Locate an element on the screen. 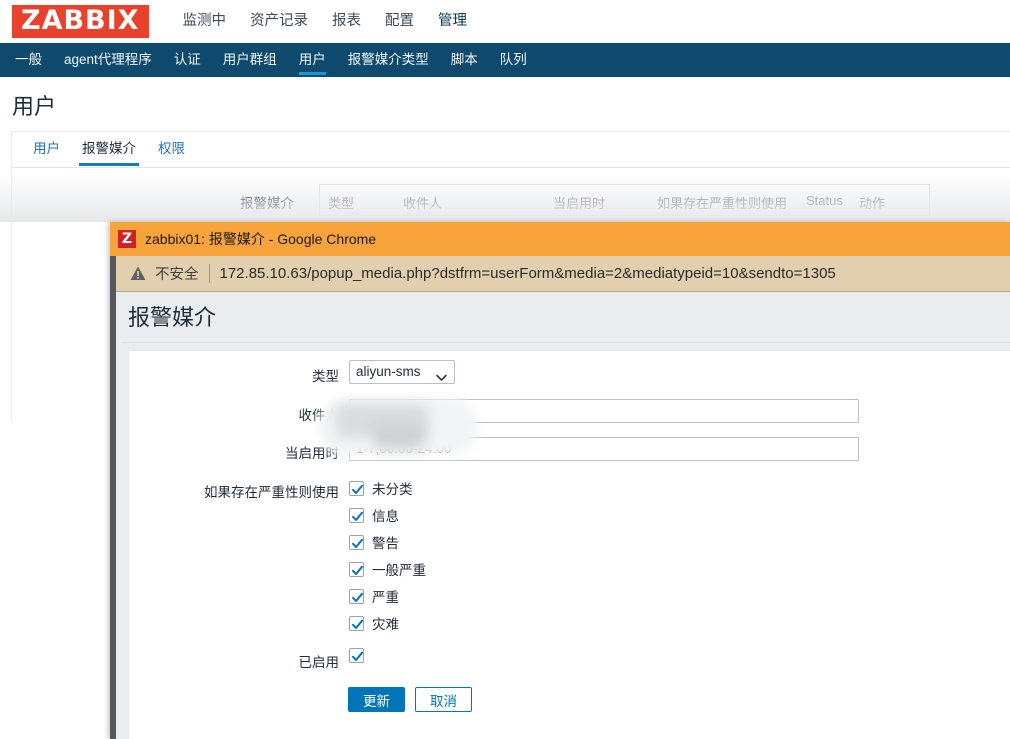 The width and height of the screenshot is (1010, 739). nav-item-administration: 管理 is located at coordinates (452, 26).